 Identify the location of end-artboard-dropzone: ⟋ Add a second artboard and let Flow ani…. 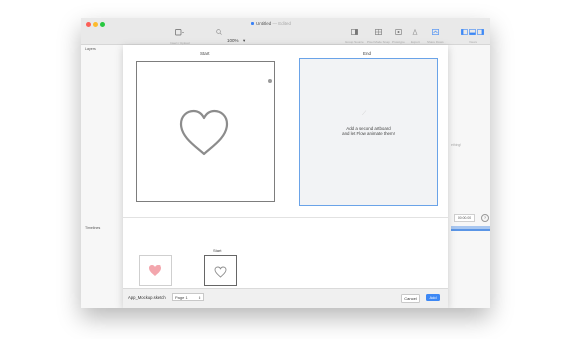
(368, 132).